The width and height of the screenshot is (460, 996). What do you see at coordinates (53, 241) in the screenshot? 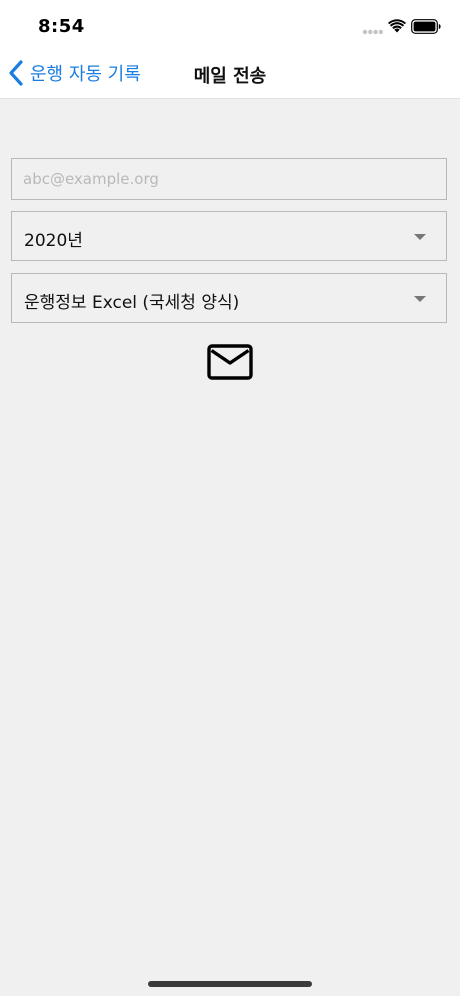
I see `year-select-value: 2020년` at bounding box center [53, 241].